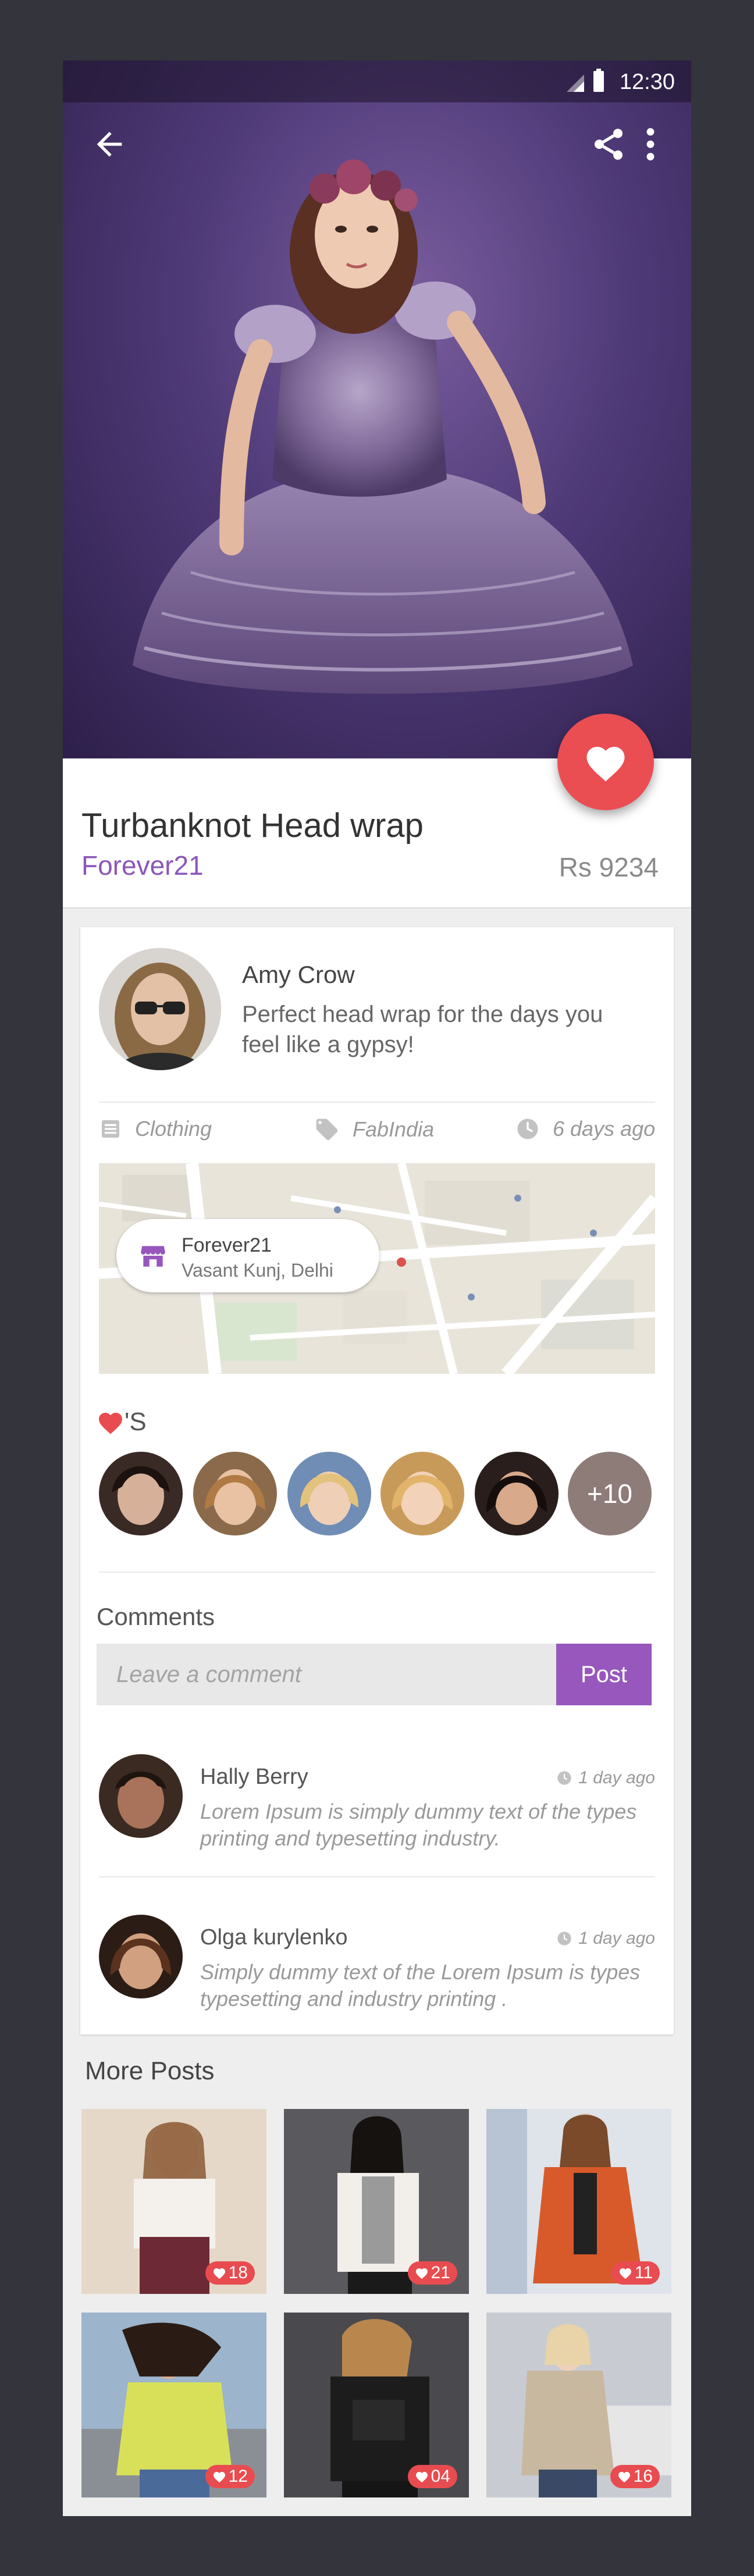  What do you see at coordinates (604, 1674) in the screenshot?
I see `post-comment-button: Post` at bounding box center [604, 1674].